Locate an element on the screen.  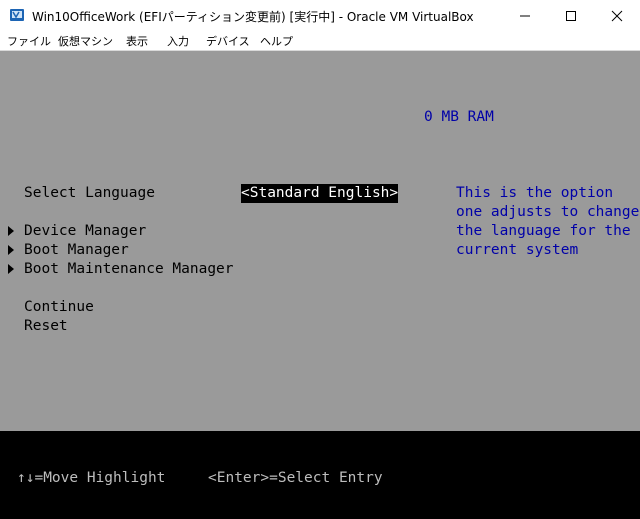
minimize-button is located at coordinates (525, 15).